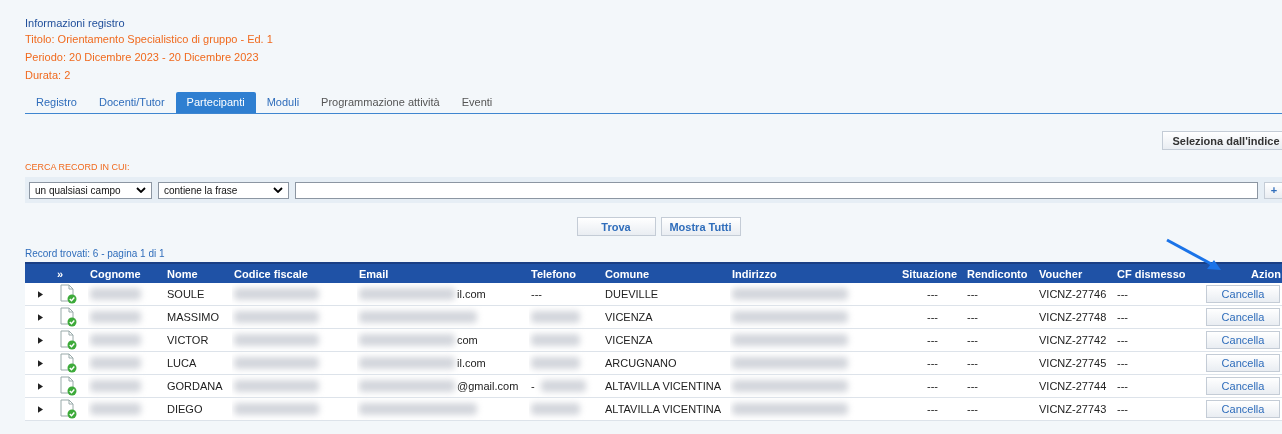 Image resolution: width=1282 pixels, height=434 pixels. What do you see at coordinates (488, 386) in the screenshot?
I see `table-cell: @gmail.com` at bounding box center [488, 386].